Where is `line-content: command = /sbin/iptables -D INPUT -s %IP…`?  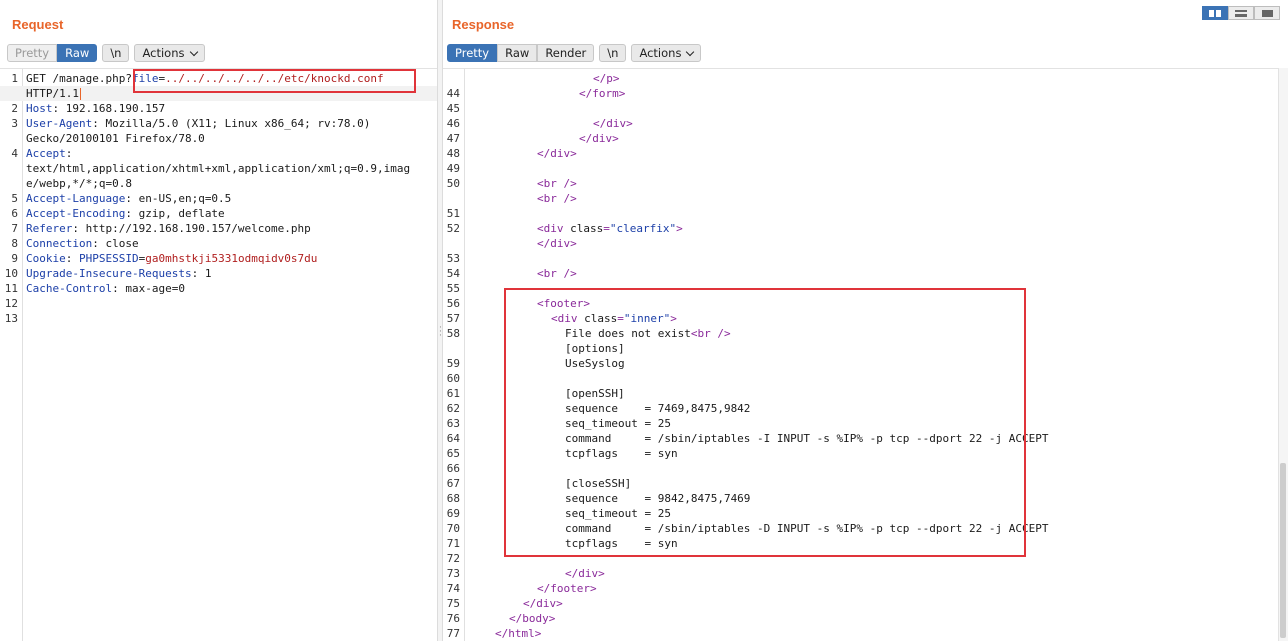
line-content: command = /sbin/iptables -D INPUT -s %IP… is located at coordinates (806, 528).